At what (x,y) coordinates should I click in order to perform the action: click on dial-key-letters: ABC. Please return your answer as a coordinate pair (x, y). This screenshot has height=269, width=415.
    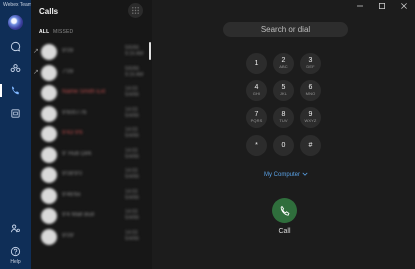
    Looking at the image, I should click on (283, 66).